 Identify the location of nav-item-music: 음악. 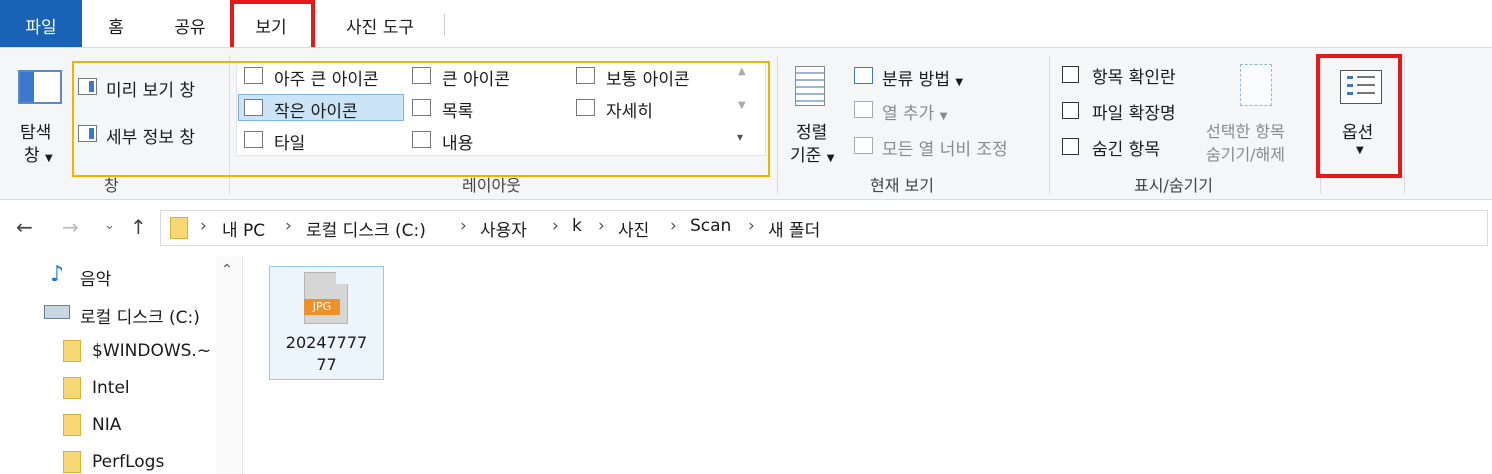
(95, 277).